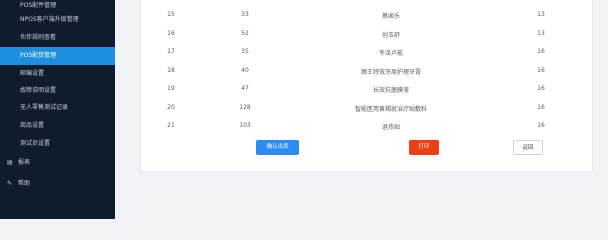 The image size is (608, 240). What do you see at coordinates (24, 183) in the screenshot?
I see `sidebar-item-label: 帮助` at bounding box center [24, 183].